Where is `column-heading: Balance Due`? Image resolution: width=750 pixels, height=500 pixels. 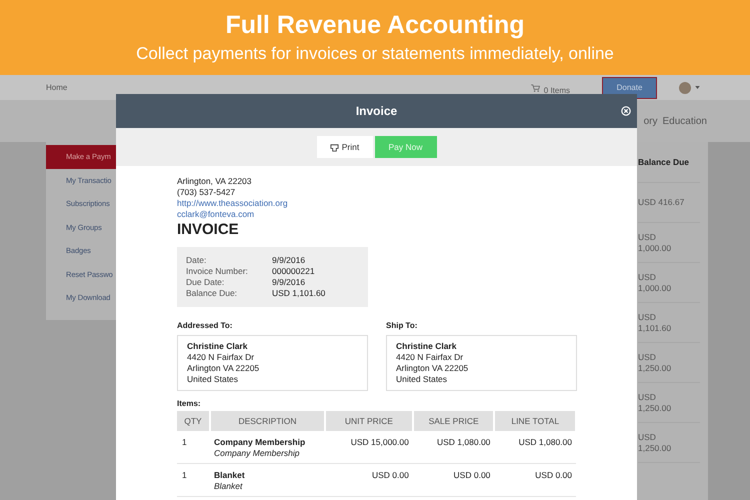 column-heading: Balance Due is located at coordinates (669, 162).